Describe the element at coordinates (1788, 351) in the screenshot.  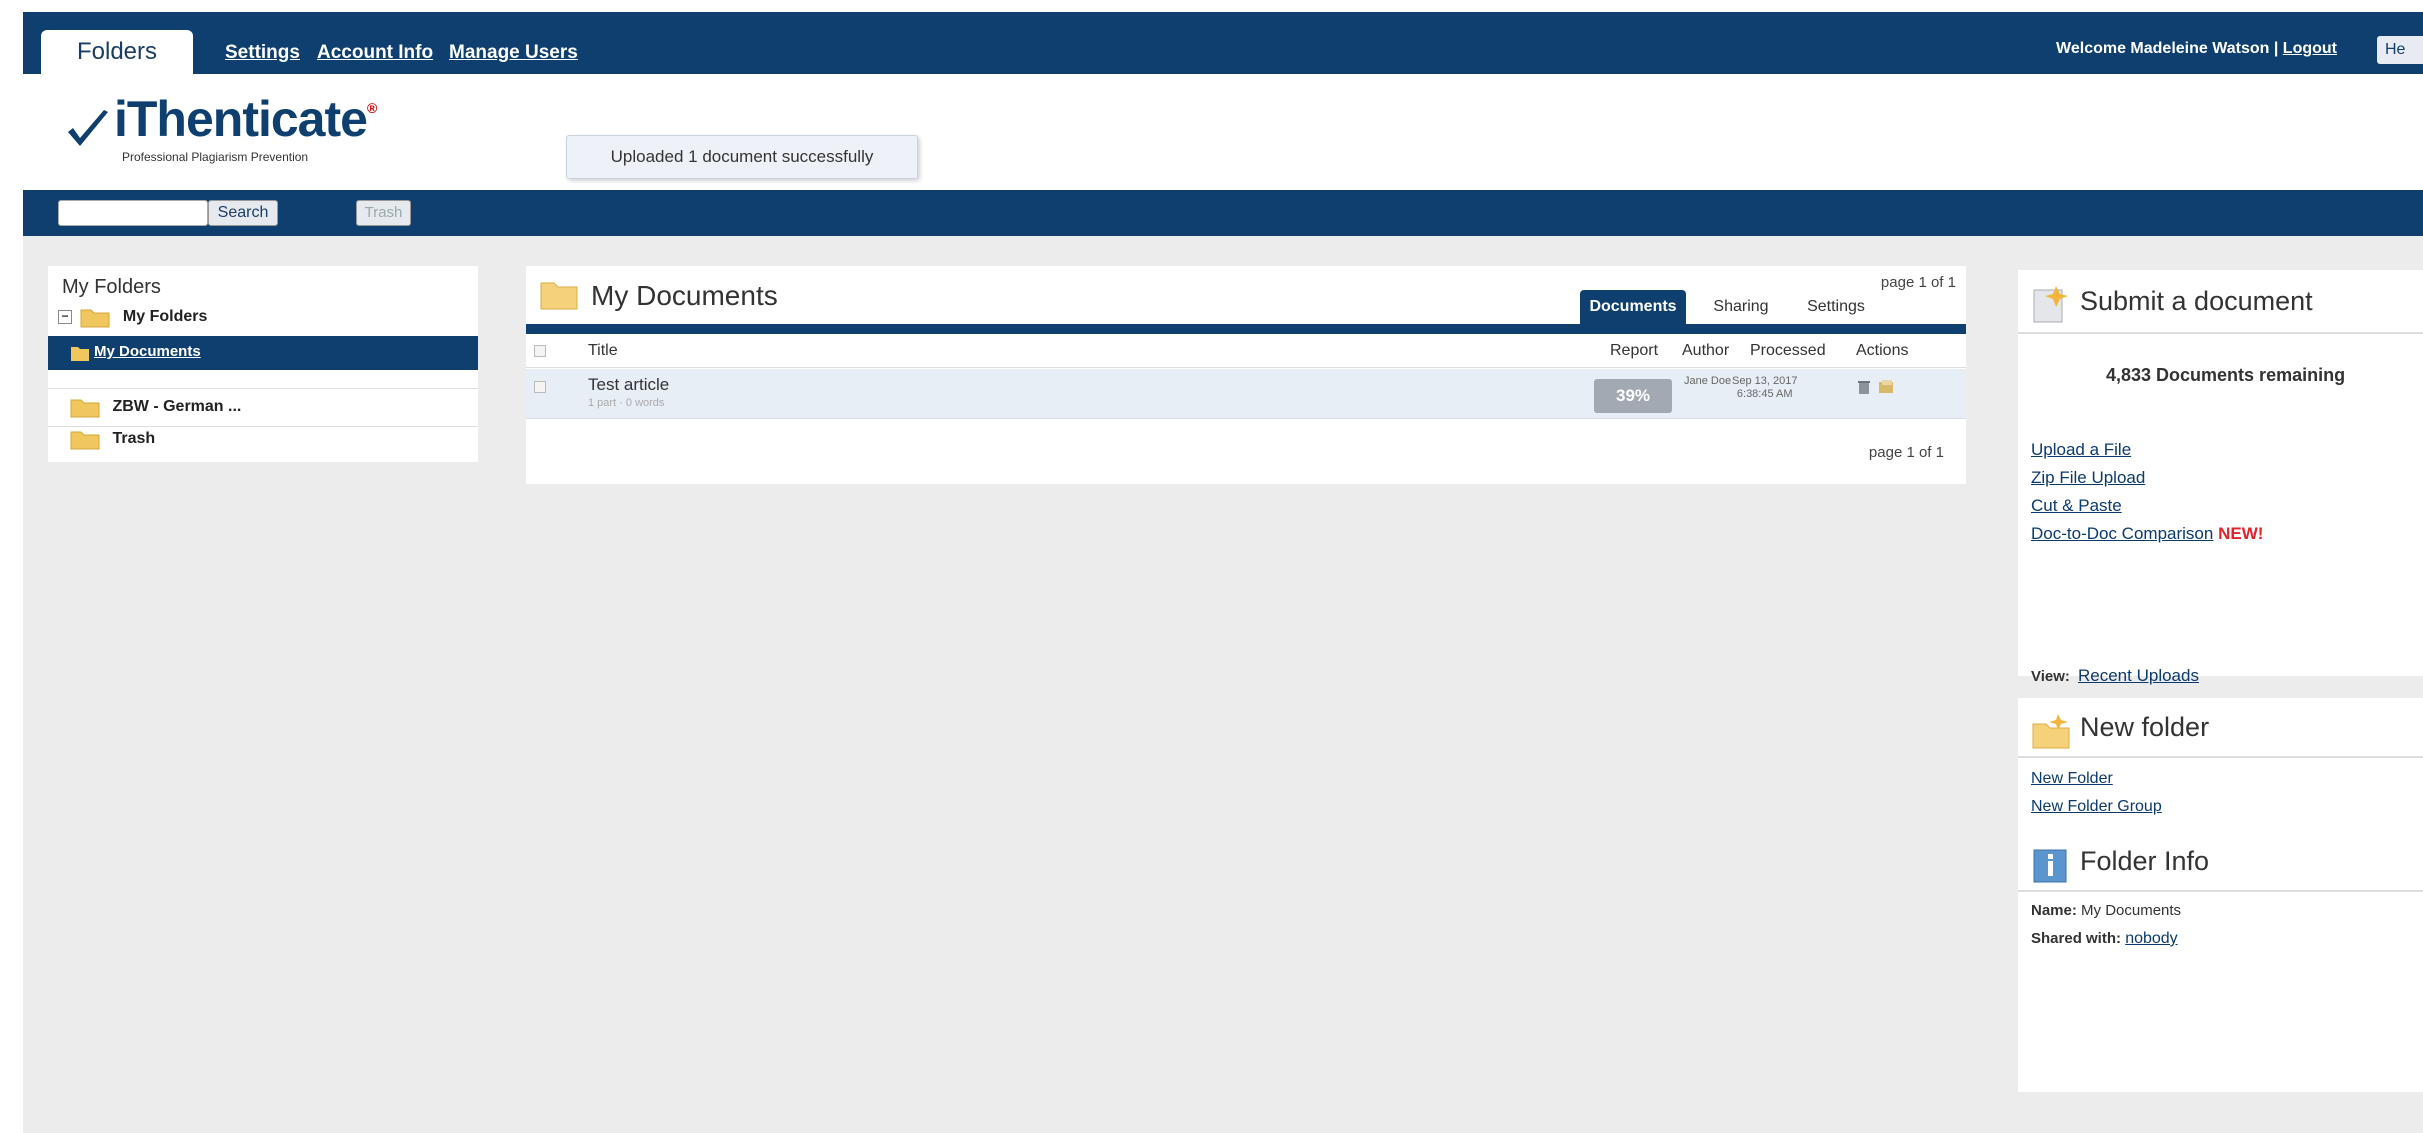
I see `column-processed: Processed` at that location.